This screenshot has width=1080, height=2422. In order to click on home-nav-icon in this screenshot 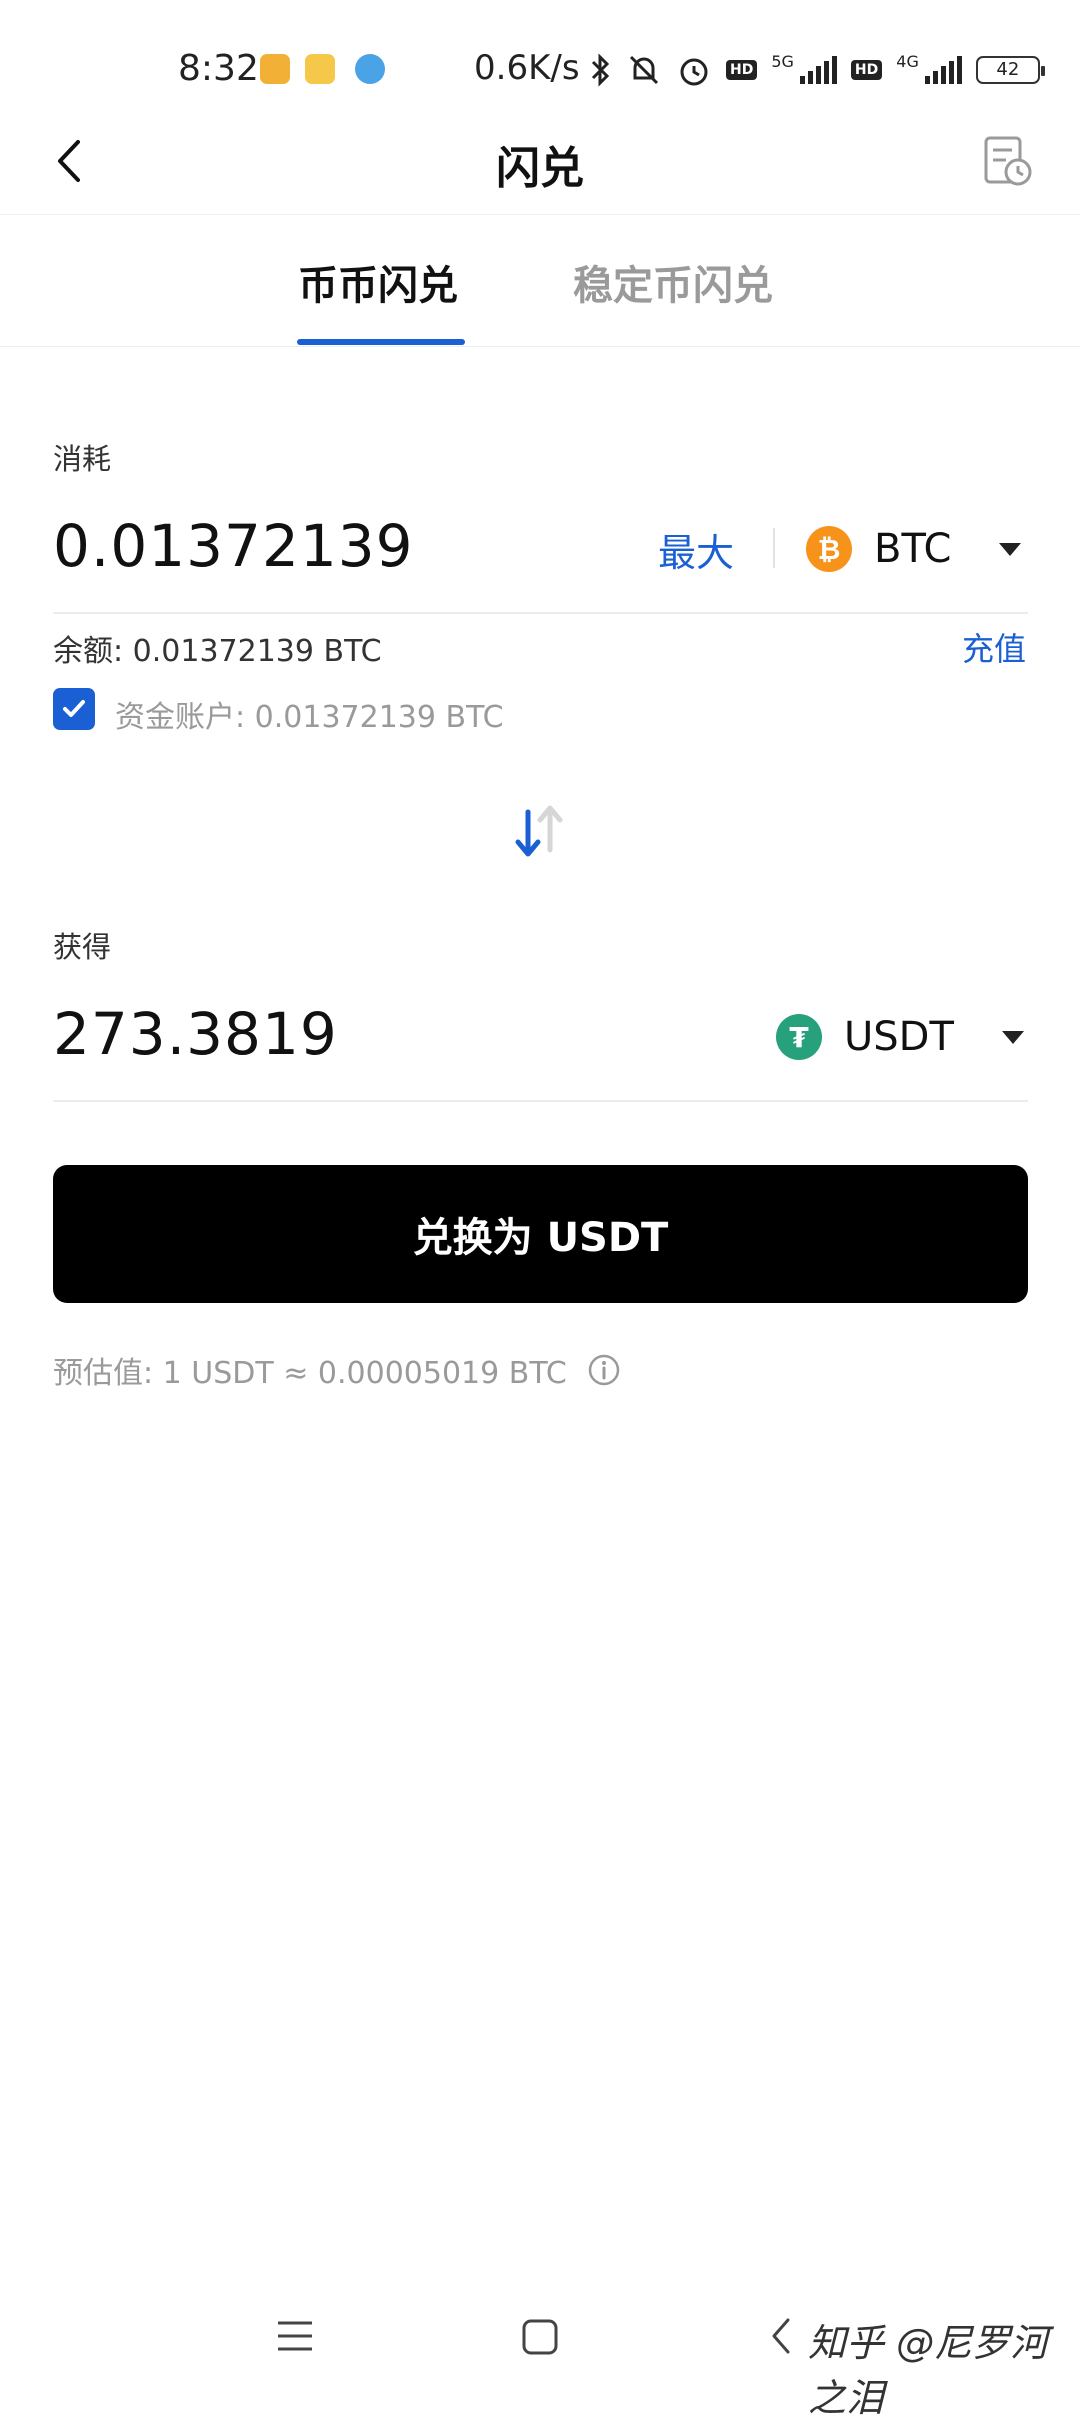, I will do `click(540, 2337)`.